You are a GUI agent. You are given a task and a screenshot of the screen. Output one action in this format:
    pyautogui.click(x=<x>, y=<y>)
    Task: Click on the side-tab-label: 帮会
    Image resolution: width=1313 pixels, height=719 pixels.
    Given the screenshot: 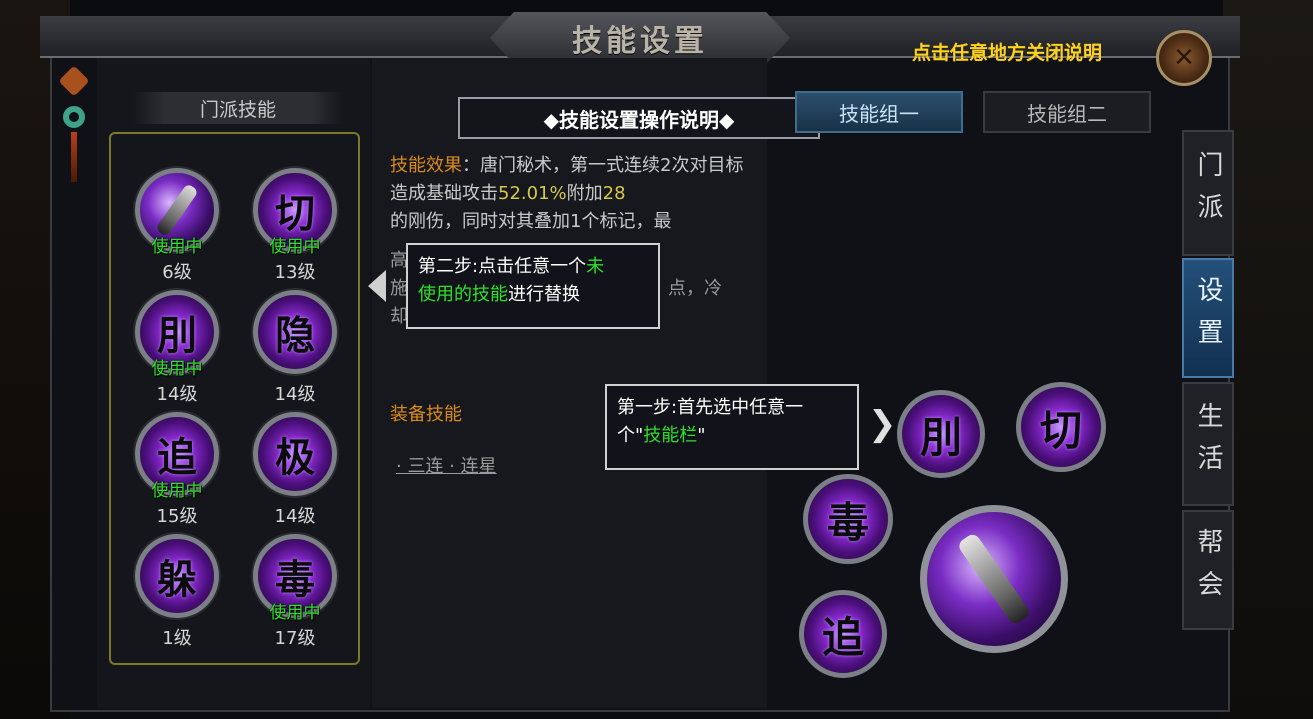 What is the action you would take?
    pyautogui.click(x=1208, y=570)
    